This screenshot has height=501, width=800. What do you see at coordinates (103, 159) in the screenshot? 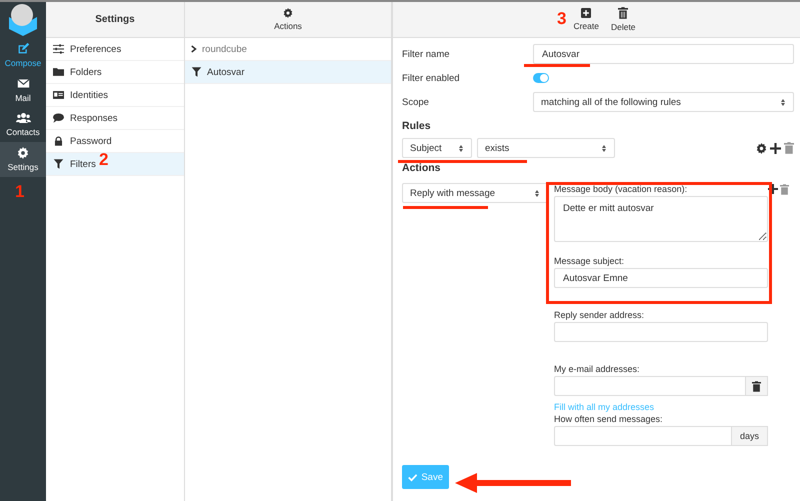
I see `annotation-number: 2` at bounding box center [103, 159].